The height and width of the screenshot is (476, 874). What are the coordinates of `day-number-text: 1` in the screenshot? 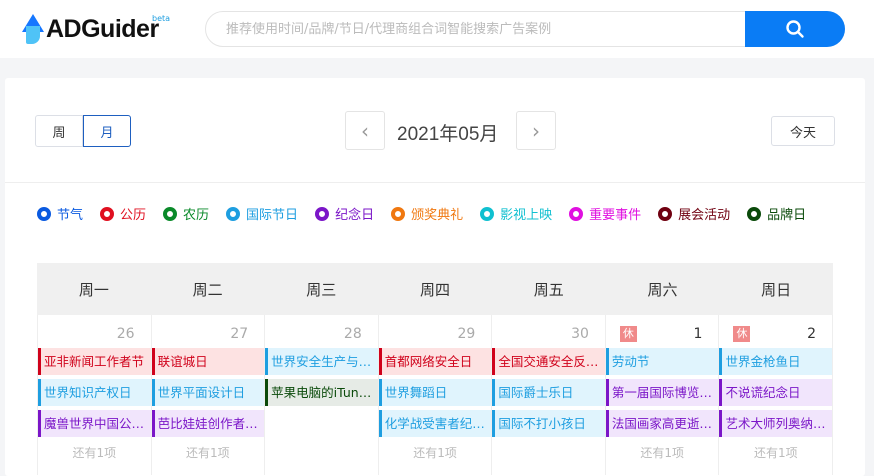 It's located at (698, 334).